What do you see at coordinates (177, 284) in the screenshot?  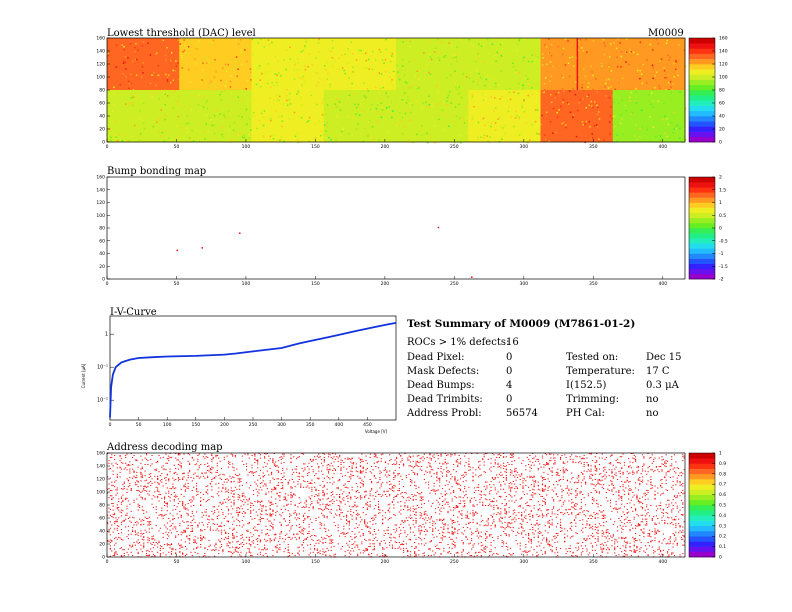 I see `bump-xtick-label: 50` at bounding box center [177, 284].